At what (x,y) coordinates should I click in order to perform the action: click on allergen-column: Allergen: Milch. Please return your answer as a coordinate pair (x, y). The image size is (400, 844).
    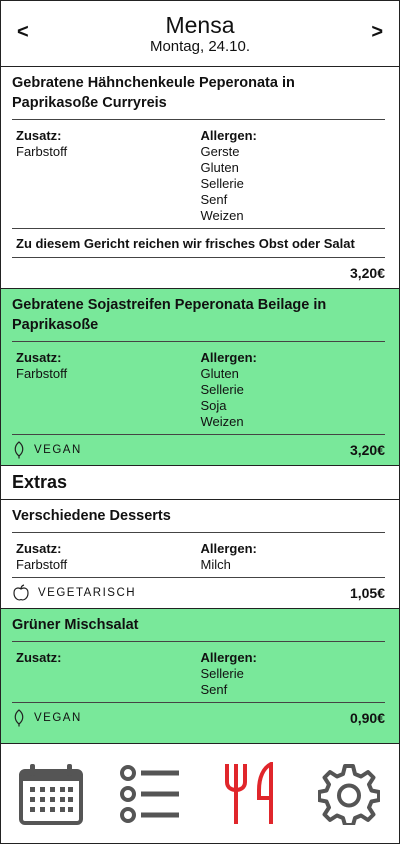
    Looking at the image, I should click on (293, 557).